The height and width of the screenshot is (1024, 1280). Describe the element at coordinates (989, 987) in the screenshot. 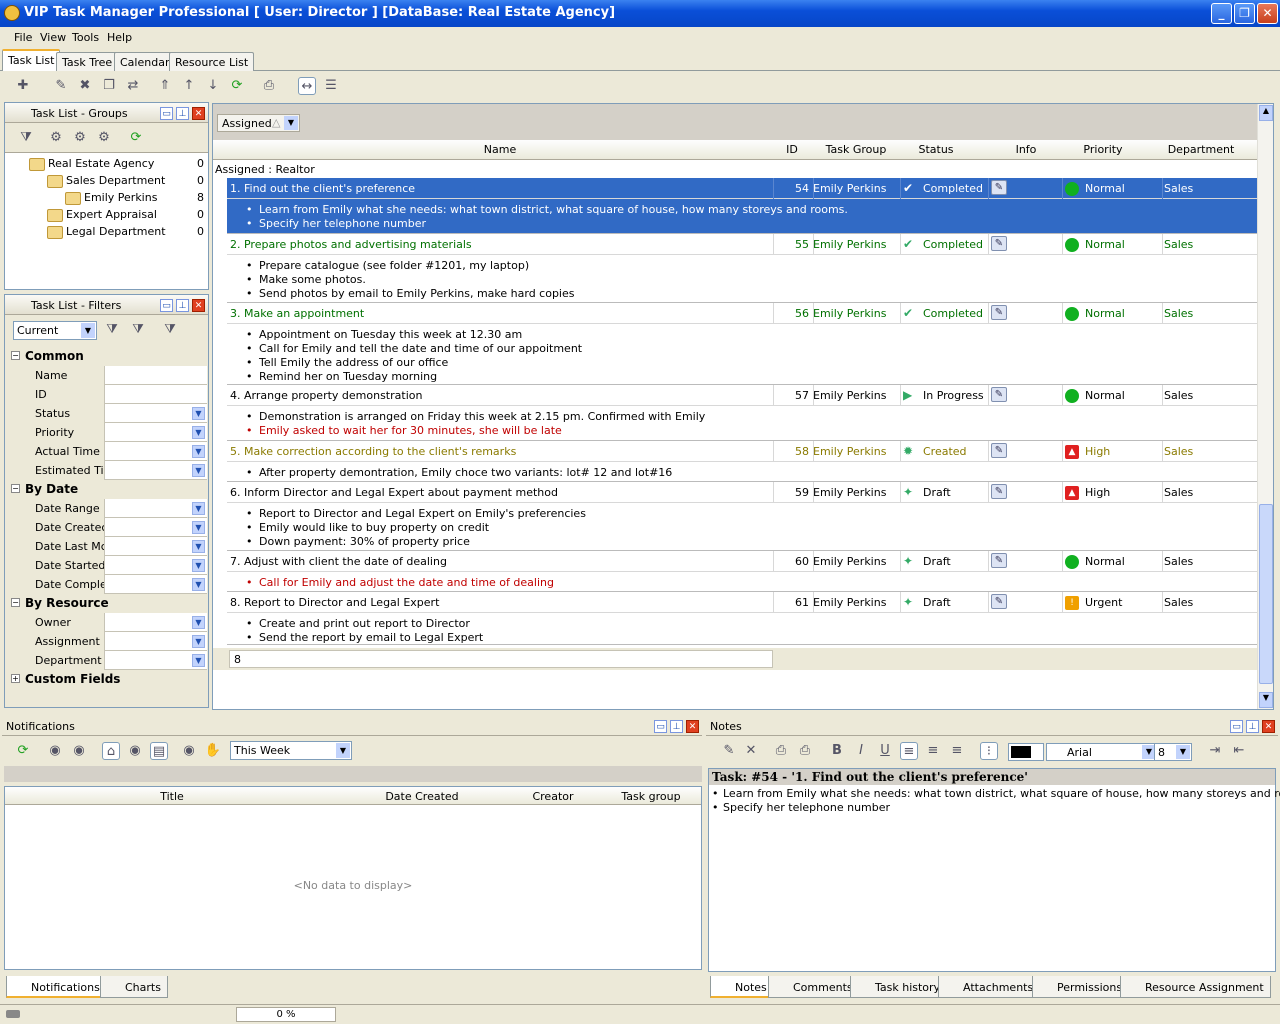

I see `tab-attachments: Attachments` at that location.